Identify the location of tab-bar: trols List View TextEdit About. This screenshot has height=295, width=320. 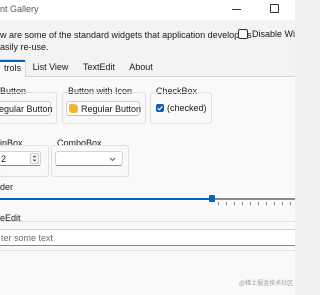
(147, 68).